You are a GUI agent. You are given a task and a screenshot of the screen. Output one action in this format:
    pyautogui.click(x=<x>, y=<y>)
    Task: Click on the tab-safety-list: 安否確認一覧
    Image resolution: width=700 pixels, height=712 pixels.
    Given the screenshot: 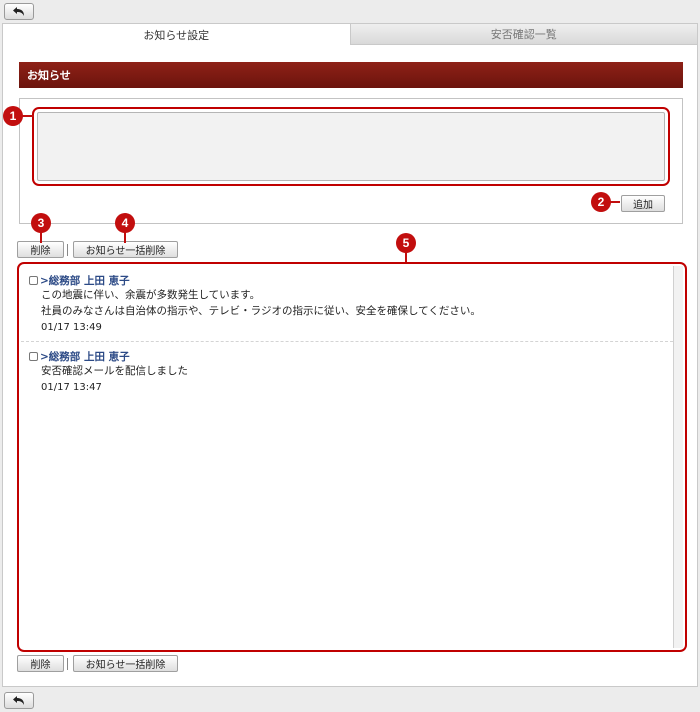 What is the action you would take?
    pyautogui.click(x=523, y=34)
    